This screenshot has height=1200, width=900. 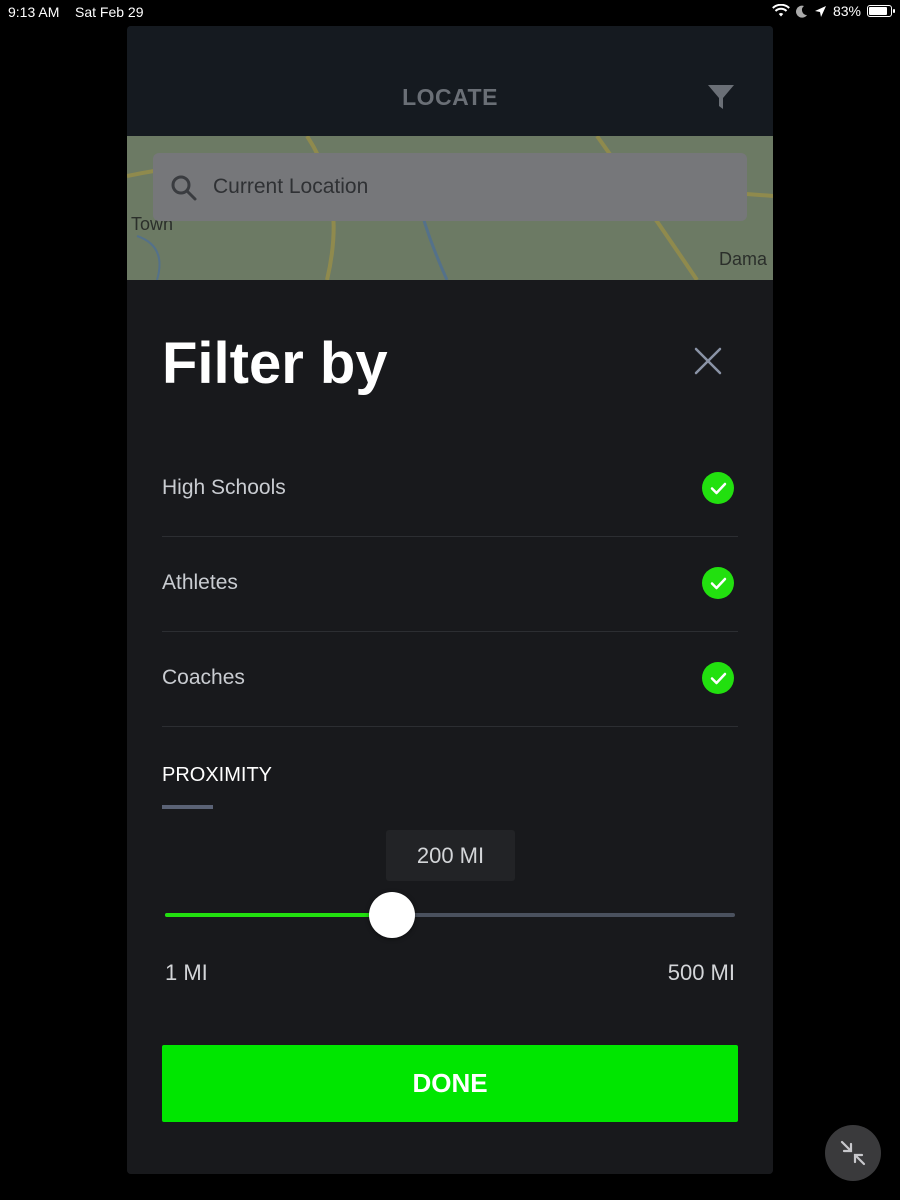 What do you see at coordinates (450, 489) in the screenshot?
I see `filter-option-high-schools: High Schools` at bounding box center [450, 489].